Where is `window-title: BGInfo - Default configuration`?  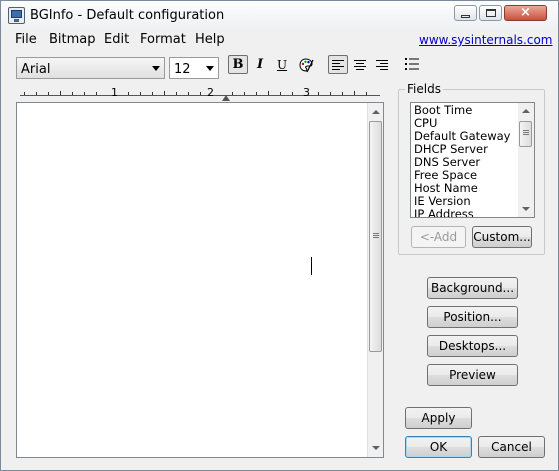
window-title: BGInfo - Default configuration is located at coordinates (127, 15).